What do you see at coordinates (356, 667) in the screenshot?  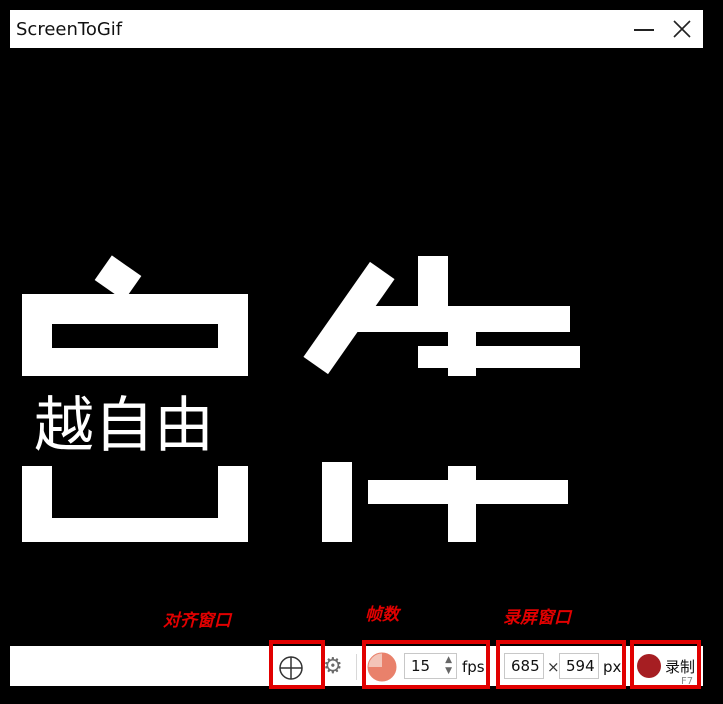 I see `toolbar-divider` at bounding box center [356, 667].